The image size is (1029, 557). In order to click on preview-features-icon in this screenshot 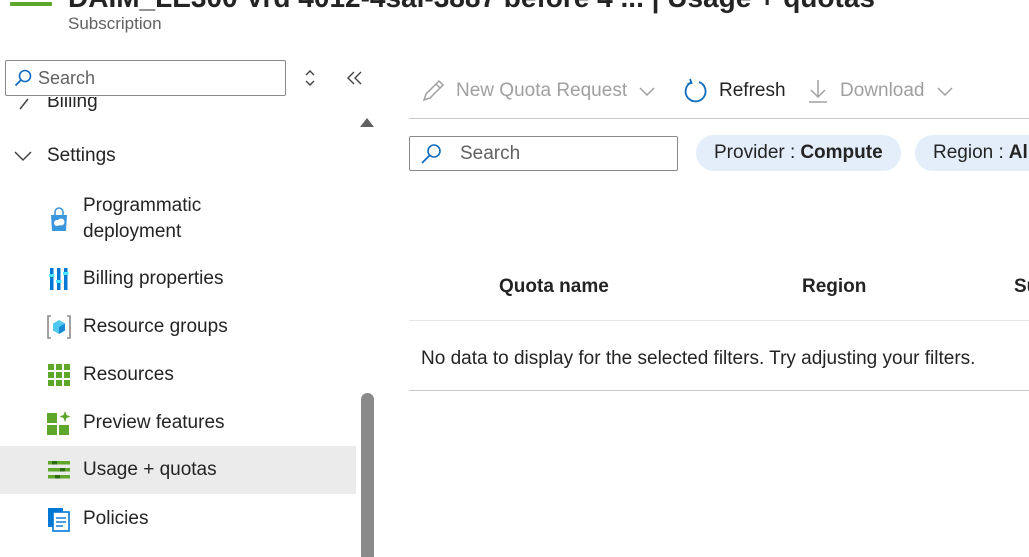, I will do `click(59, 423)`.